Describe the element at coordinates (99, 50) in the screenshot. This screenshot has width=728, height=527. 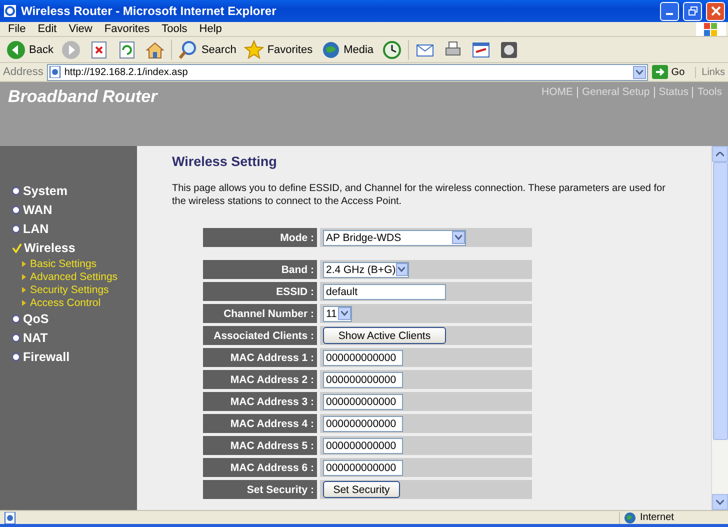
I see `stop-icon` at that location.